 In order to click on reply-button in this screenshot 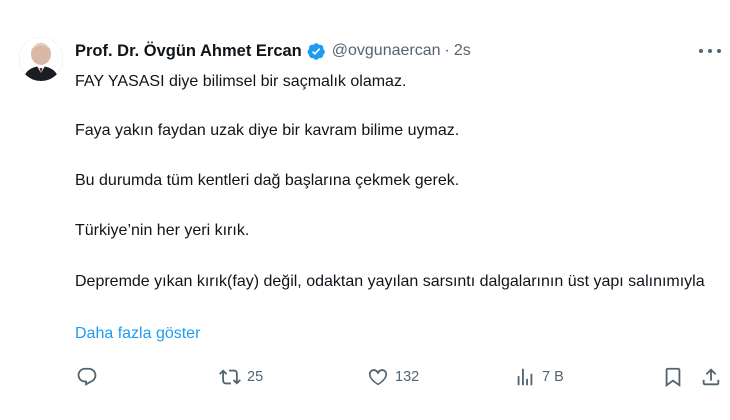, I will do `click(87, 377)`.